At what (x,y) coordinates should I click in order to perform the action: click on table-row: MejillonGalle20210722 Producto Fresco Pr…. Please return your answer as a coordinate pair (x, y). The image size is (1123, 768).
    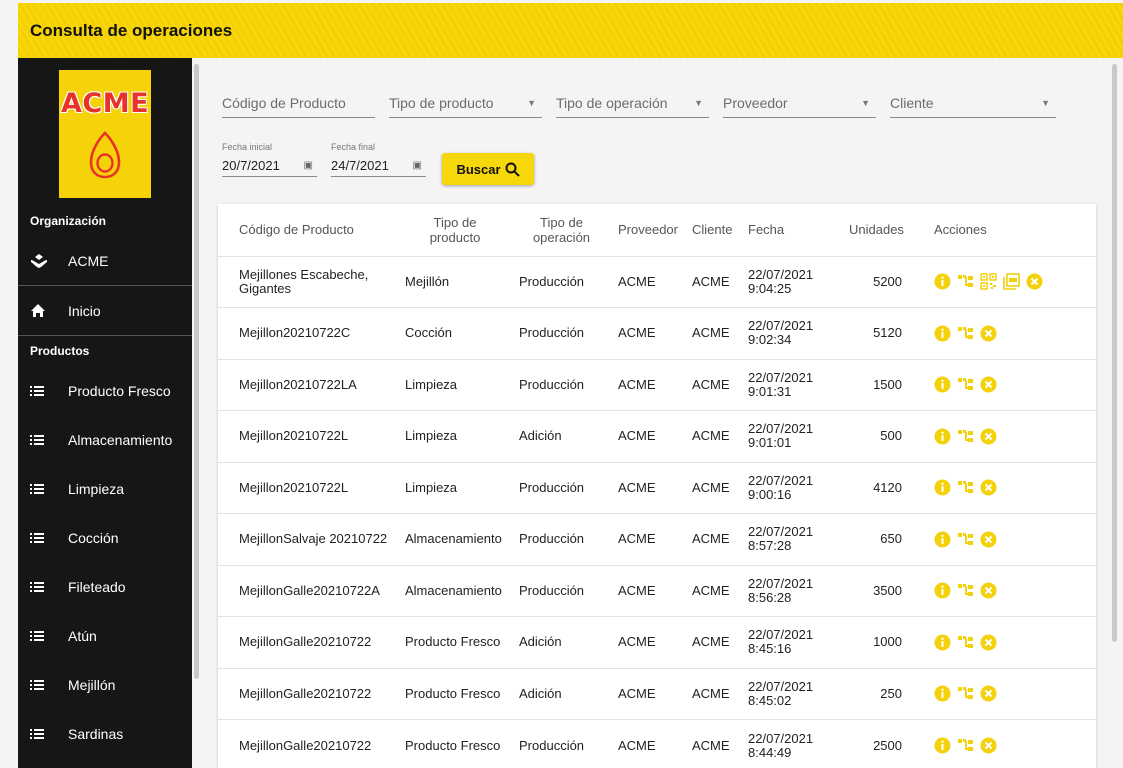
    Looking at the image, I should click on (657, 743).